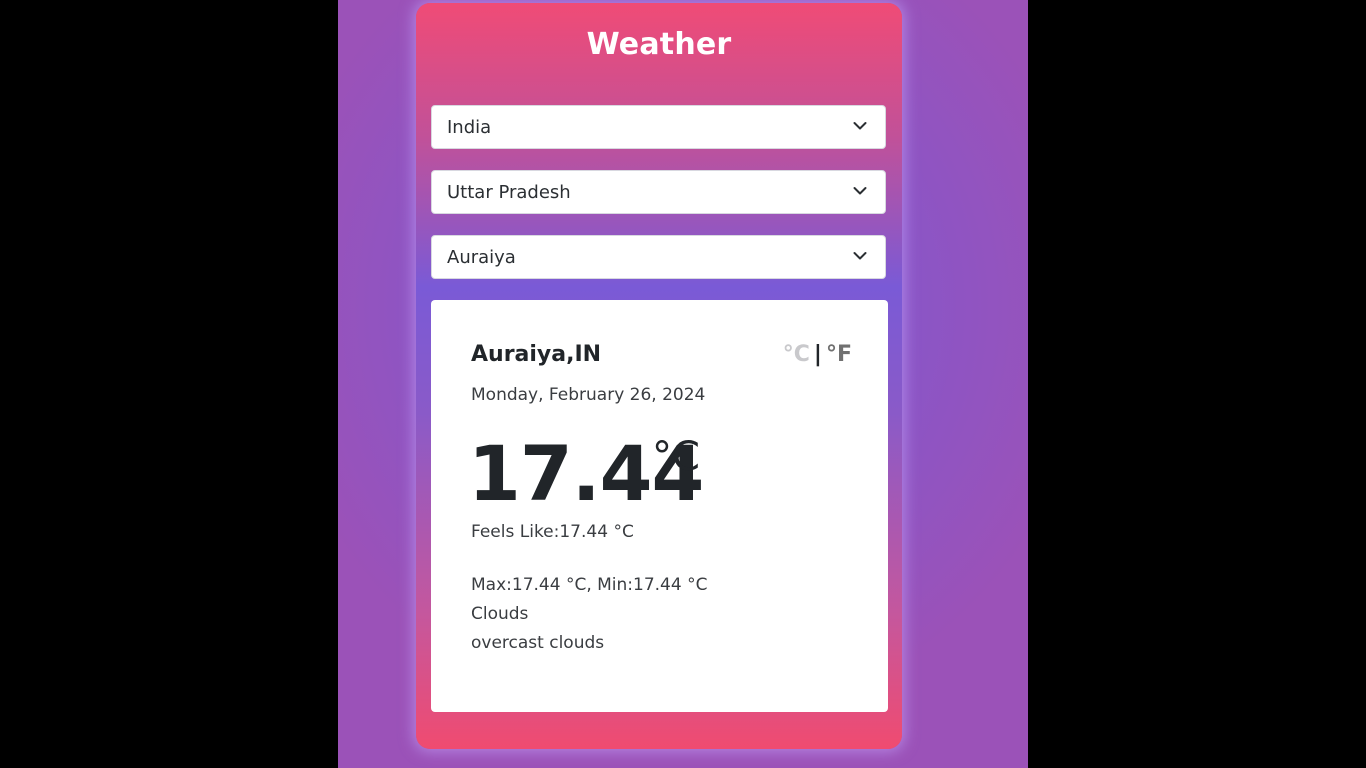 The image size is (1366, 768). Describe the element at coordinates (839, 354) in the screenshot. I see `fahrenheit-toggle: °F` at that location.